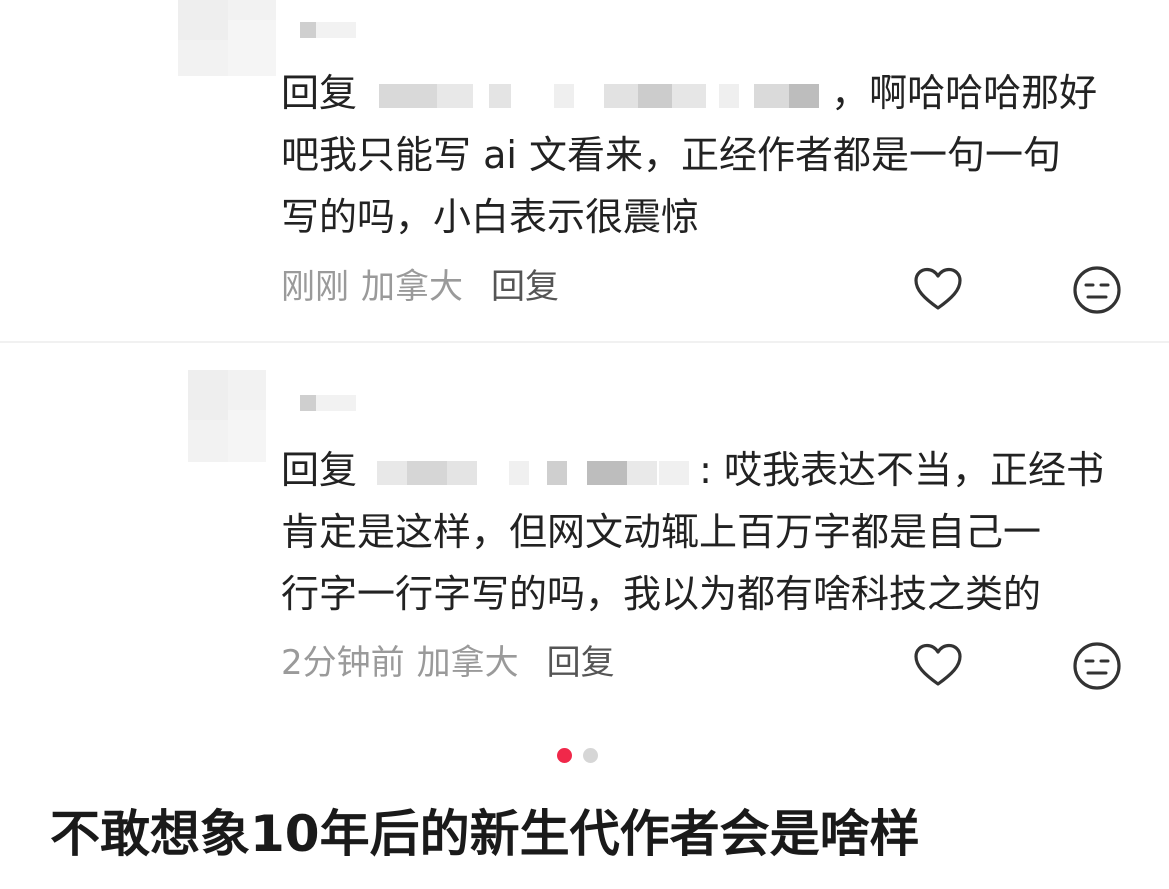 Image resolution: width=1169 pixels, height=889 pixels. Describe the element at coordinates (315, 287) in the screenshot. I see `timestamp: 刚刚` at that location.